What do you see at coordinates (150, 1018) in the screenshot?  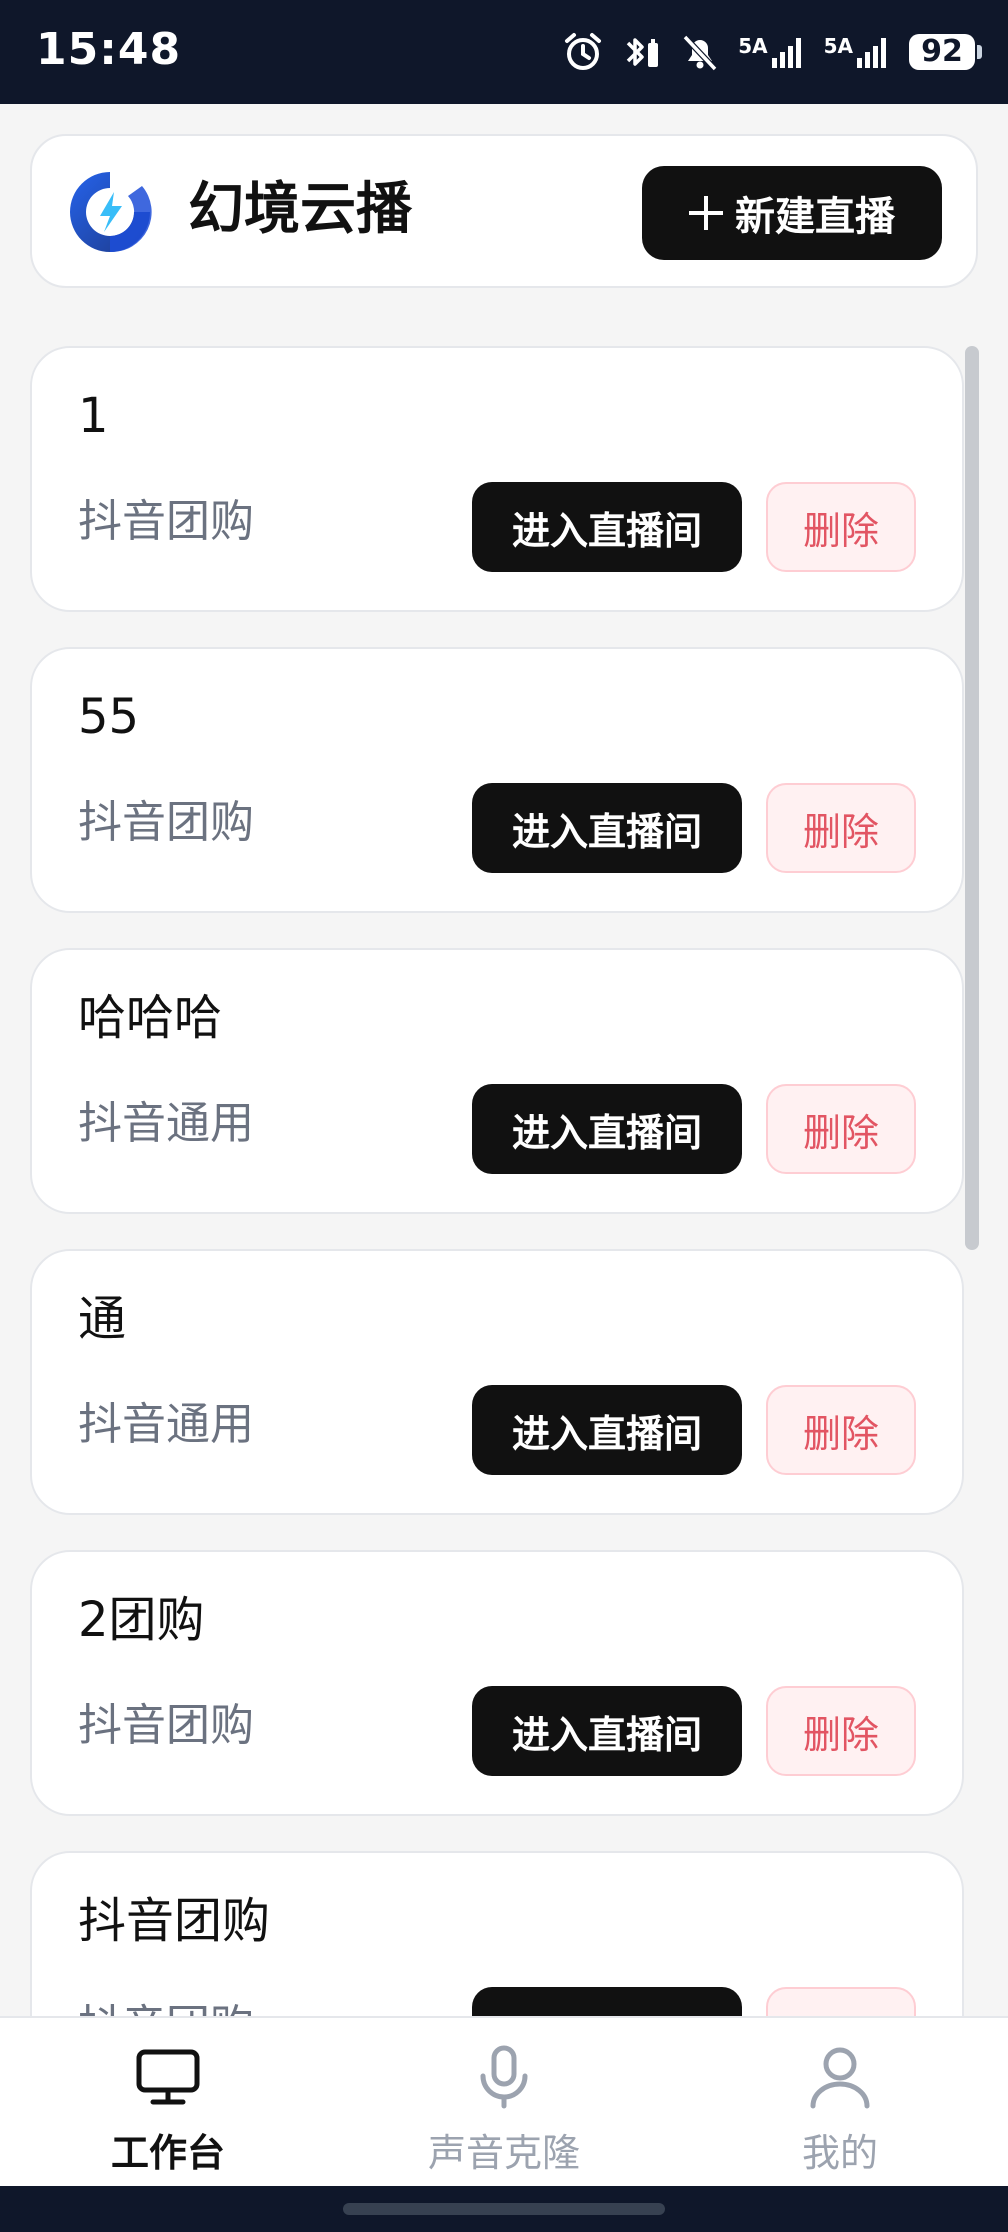 I see `room-name: 哈哈哈` at bounding box center [150, 1018].